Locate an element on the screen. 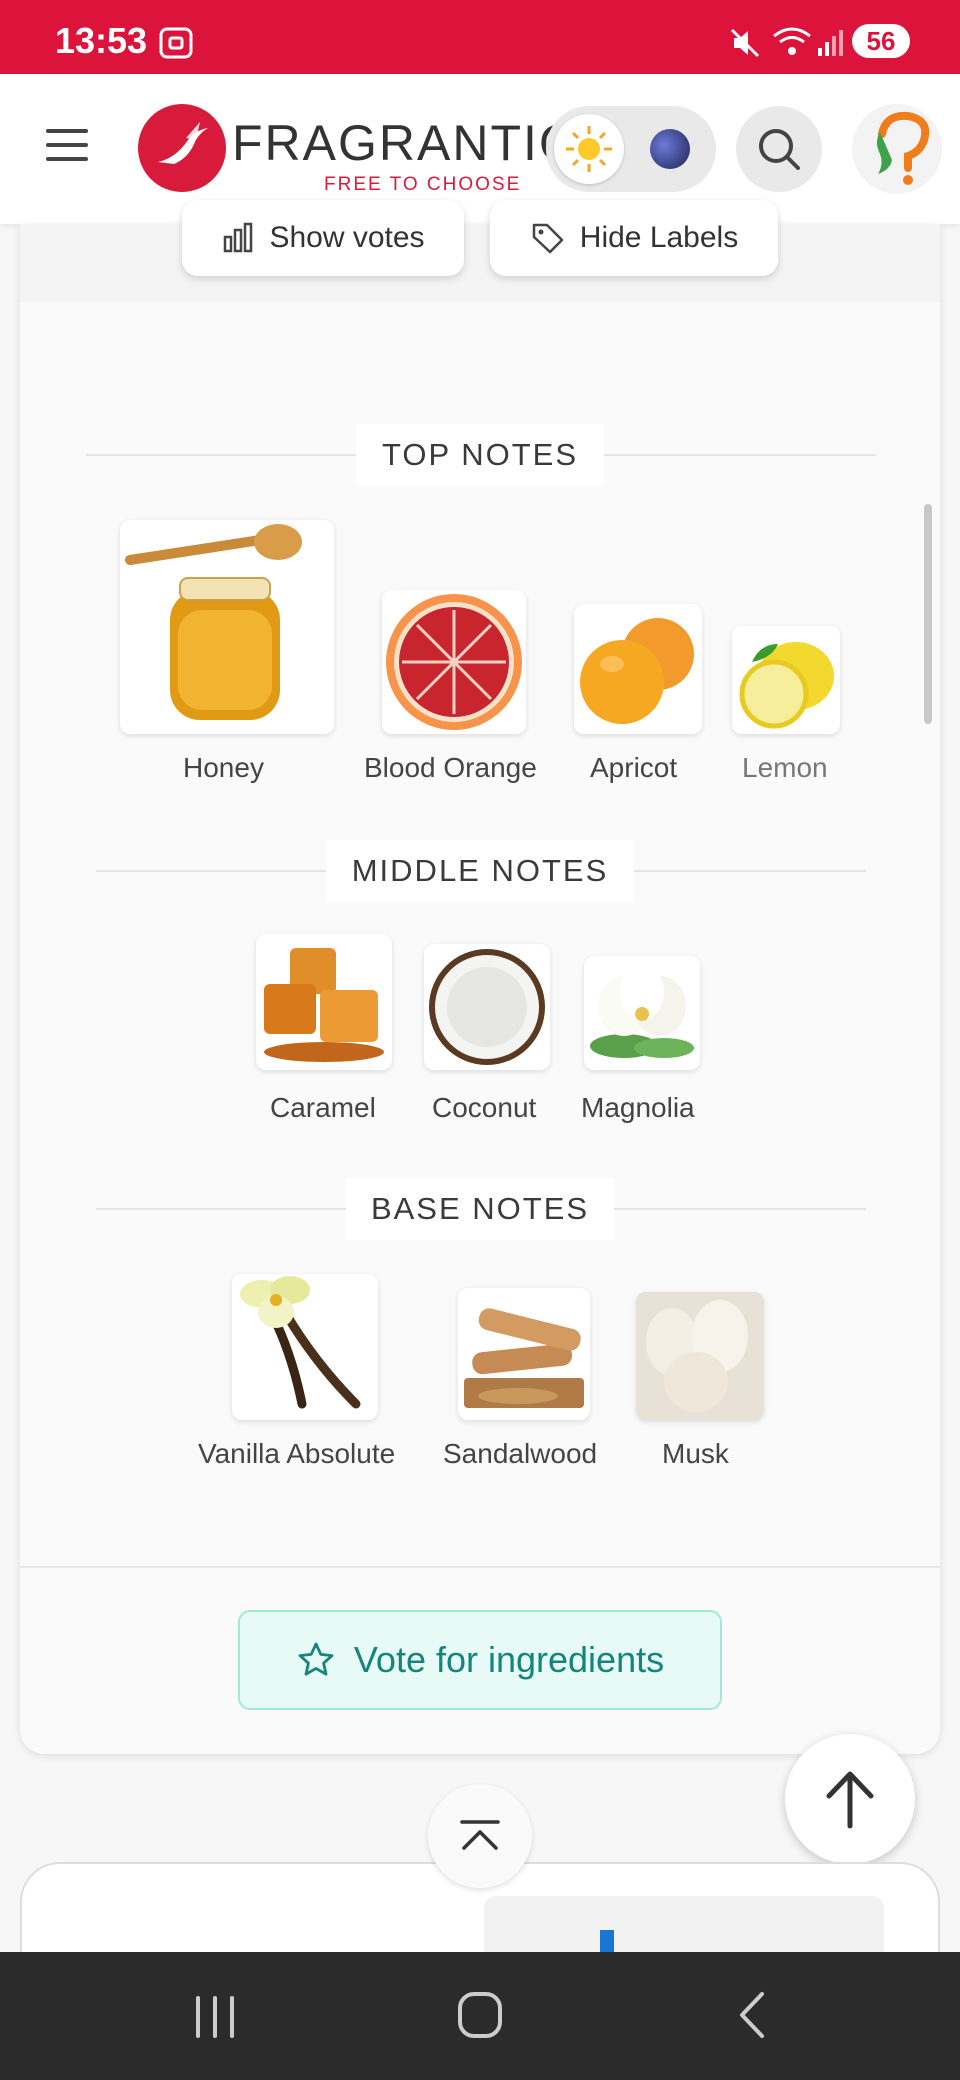 The width and height of the screenshot is (960, 2080). sun-icon is located at coordinates (589, 149).